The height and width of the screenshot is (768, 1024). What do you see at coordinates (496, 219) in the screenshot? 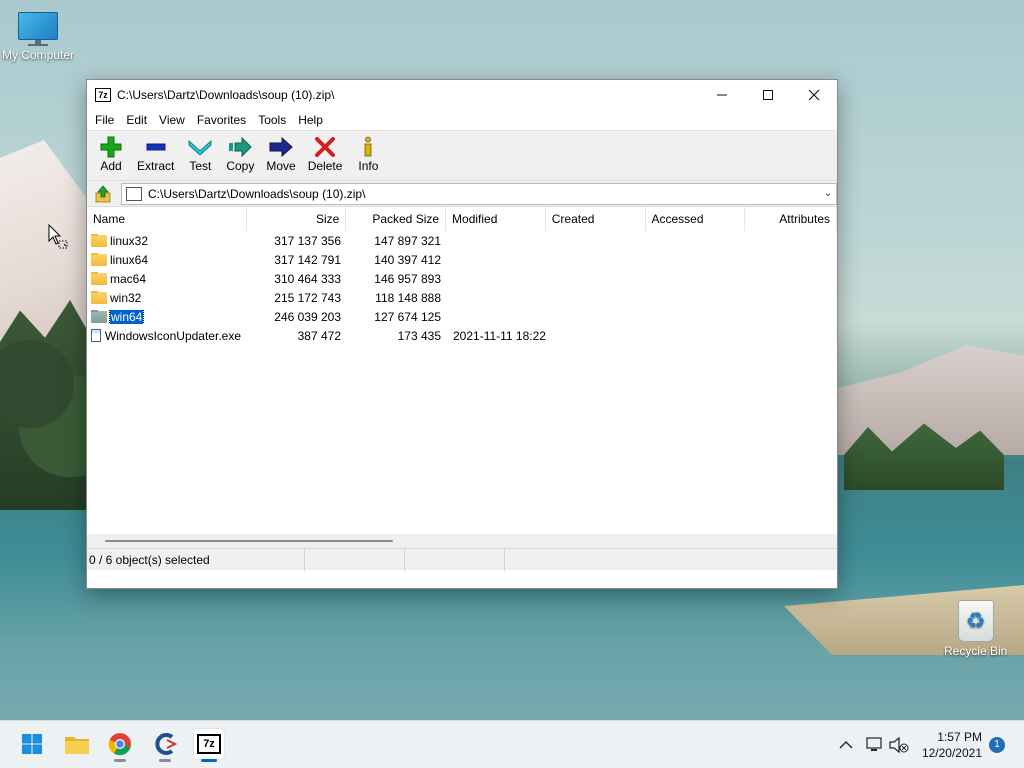
I see `column-modified: Modified` at bounding box center [496, 219].